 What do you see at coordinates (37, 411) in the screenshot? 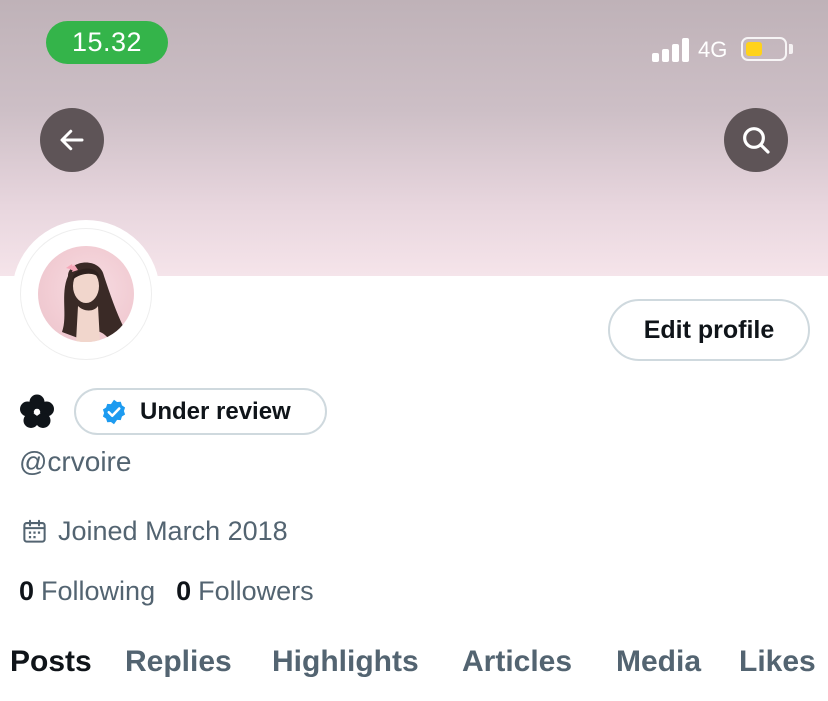
I see `flower-icon` at bounding box center [37, 411].